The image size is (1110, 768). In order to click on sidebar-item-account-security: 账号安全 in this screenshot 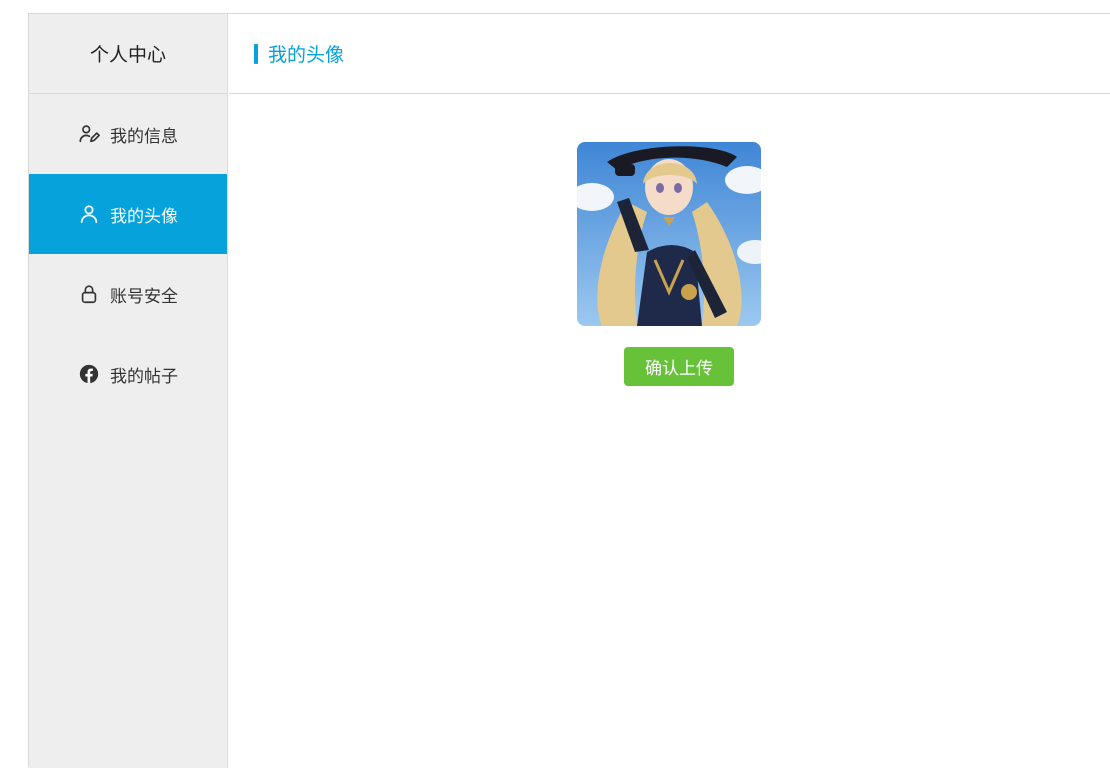, I will do `click(128, 294)`.